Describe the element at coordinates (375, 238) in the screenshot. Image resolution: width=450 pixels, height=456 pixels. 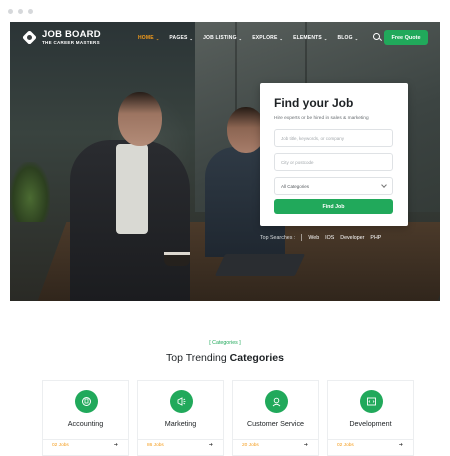
I see `search-tag-php: PHP` at that location.